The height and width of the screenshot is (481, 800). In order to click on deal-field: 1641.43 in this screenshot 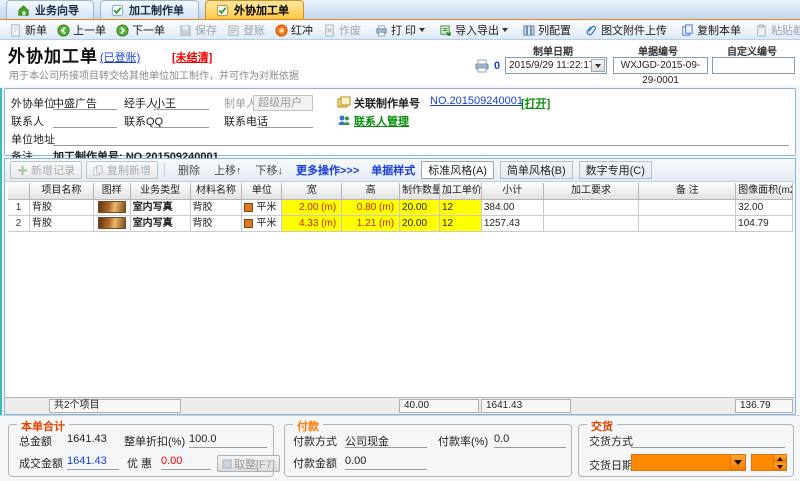, I will do `click(93, 462)`.